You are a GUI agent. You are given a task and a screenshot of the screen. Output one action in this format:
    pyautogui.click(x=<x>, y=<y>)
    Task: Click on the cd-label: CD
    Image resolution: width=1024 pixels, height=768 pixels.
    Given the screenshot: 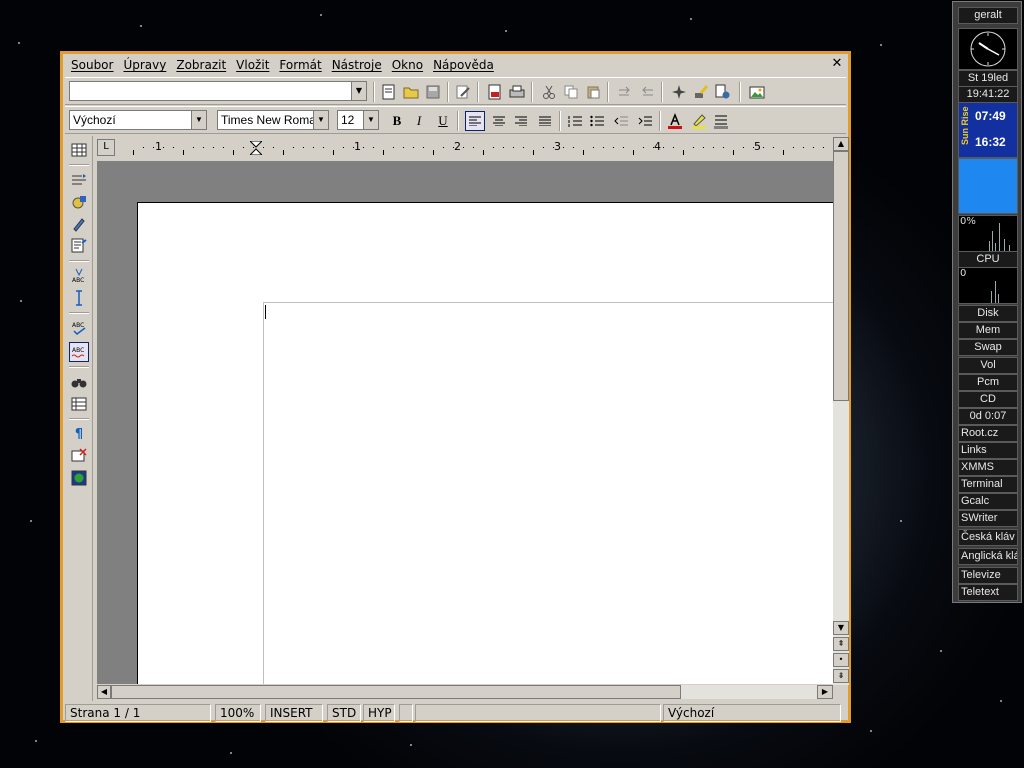 What is the action you would take?
    pyautogui.click(x=988, y=399)
    